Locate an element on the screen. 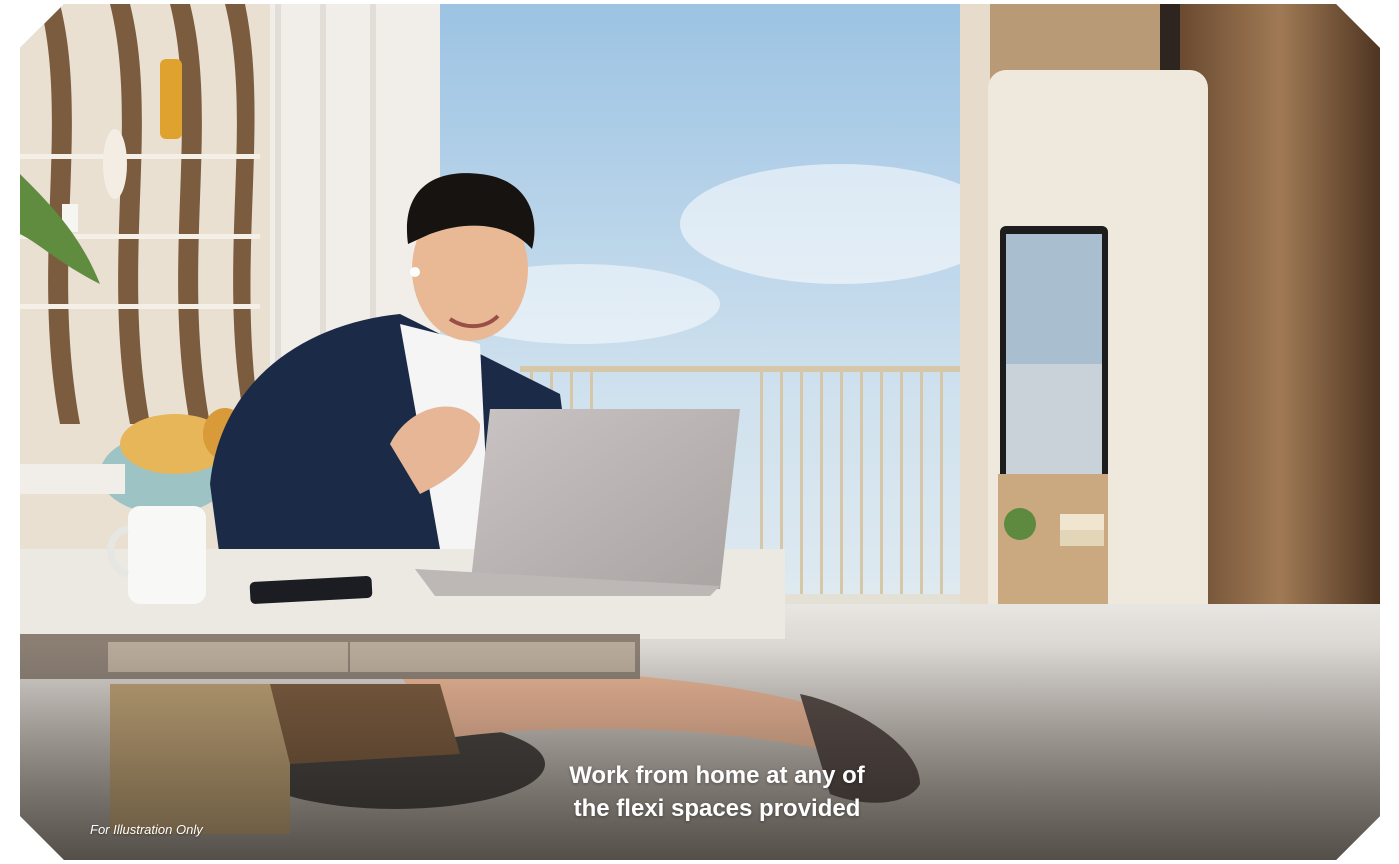  balcony-railing is located at coordinates (740, 369).